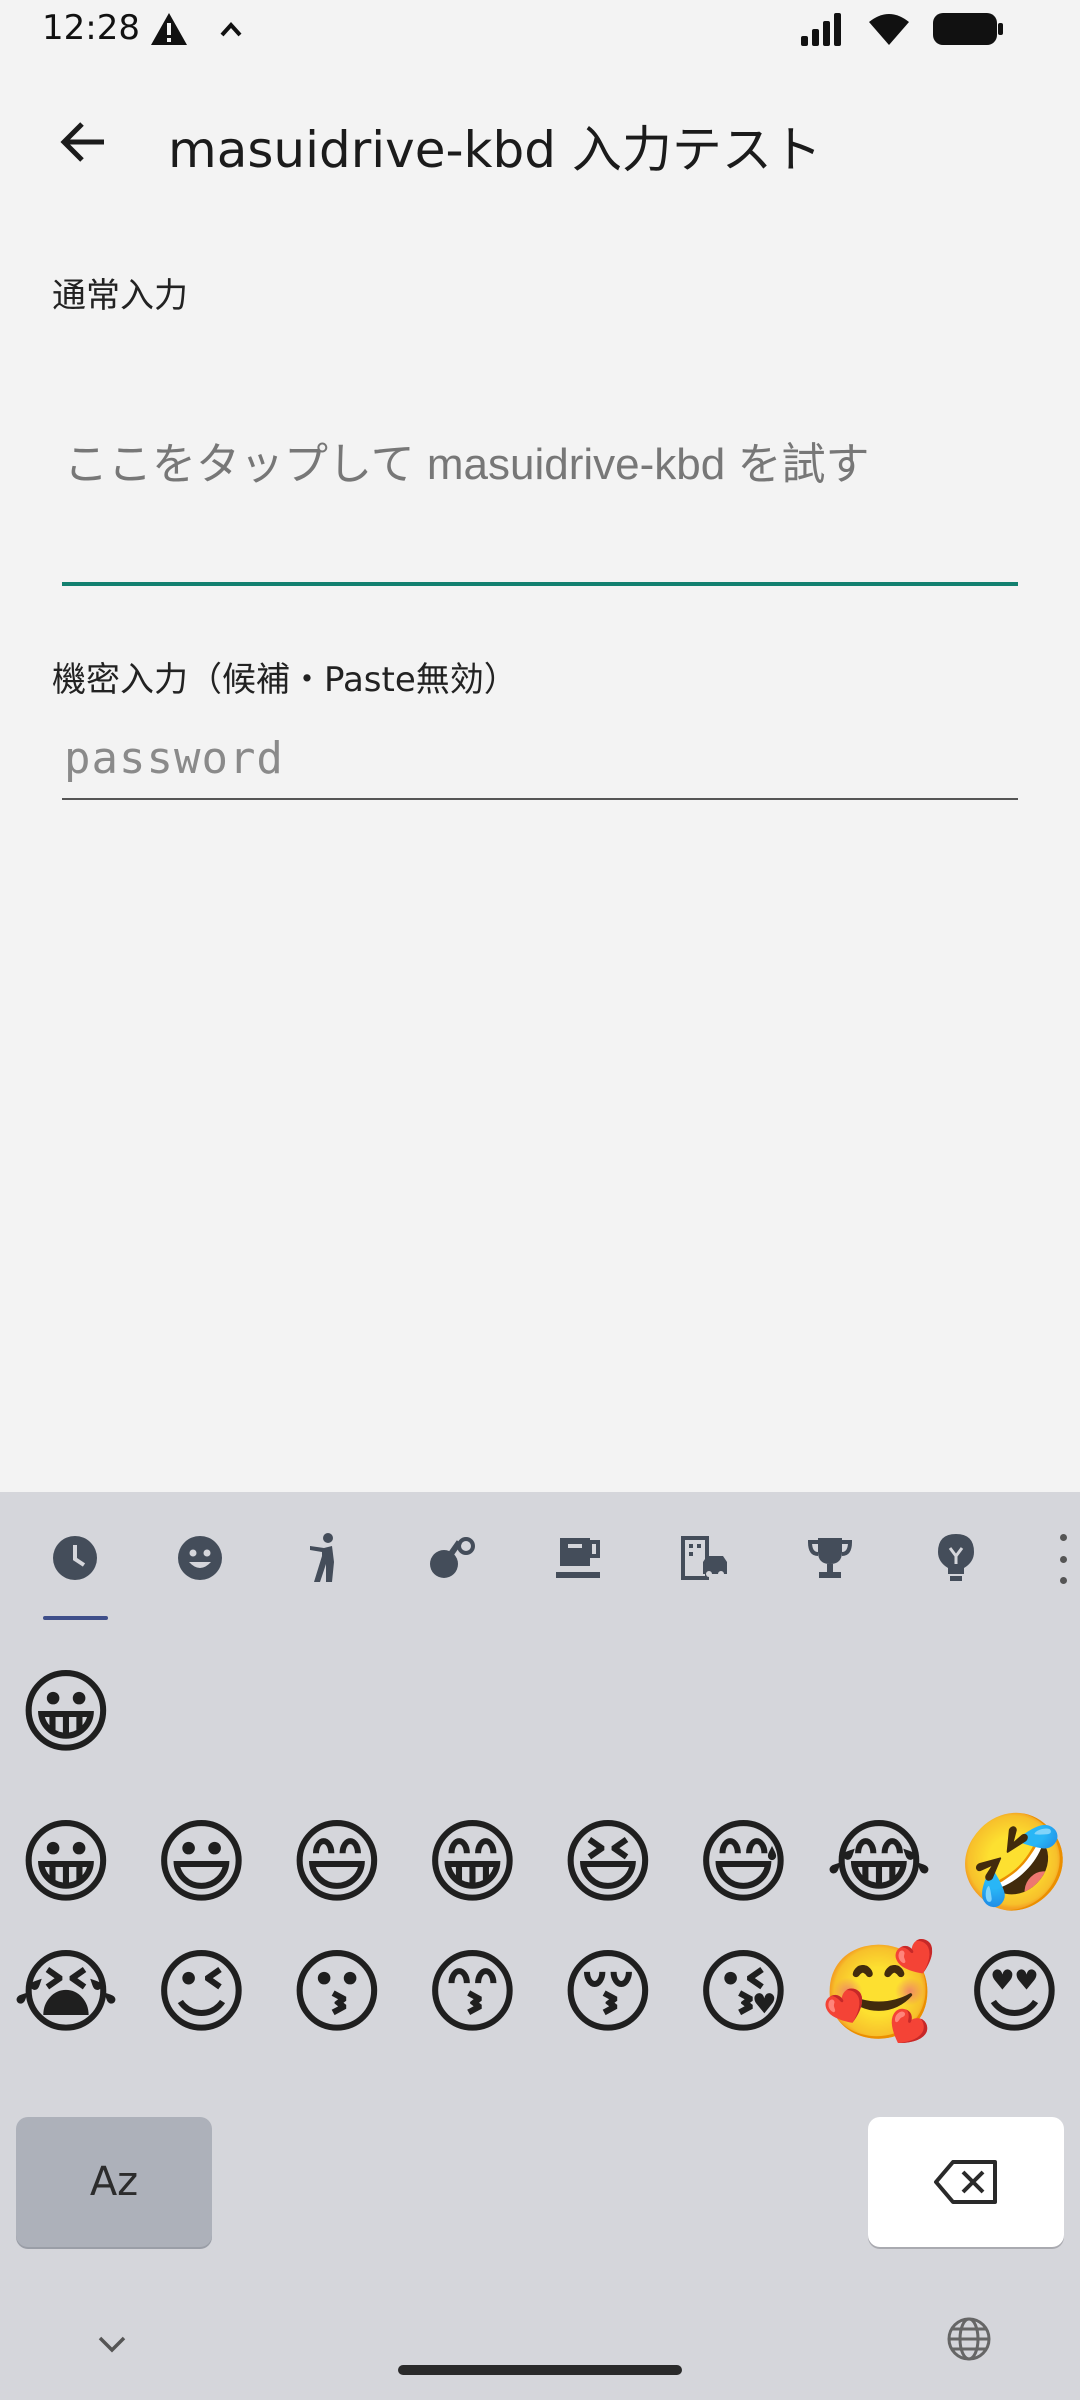  I want to click on backspace-icon, so click(965, 2182).